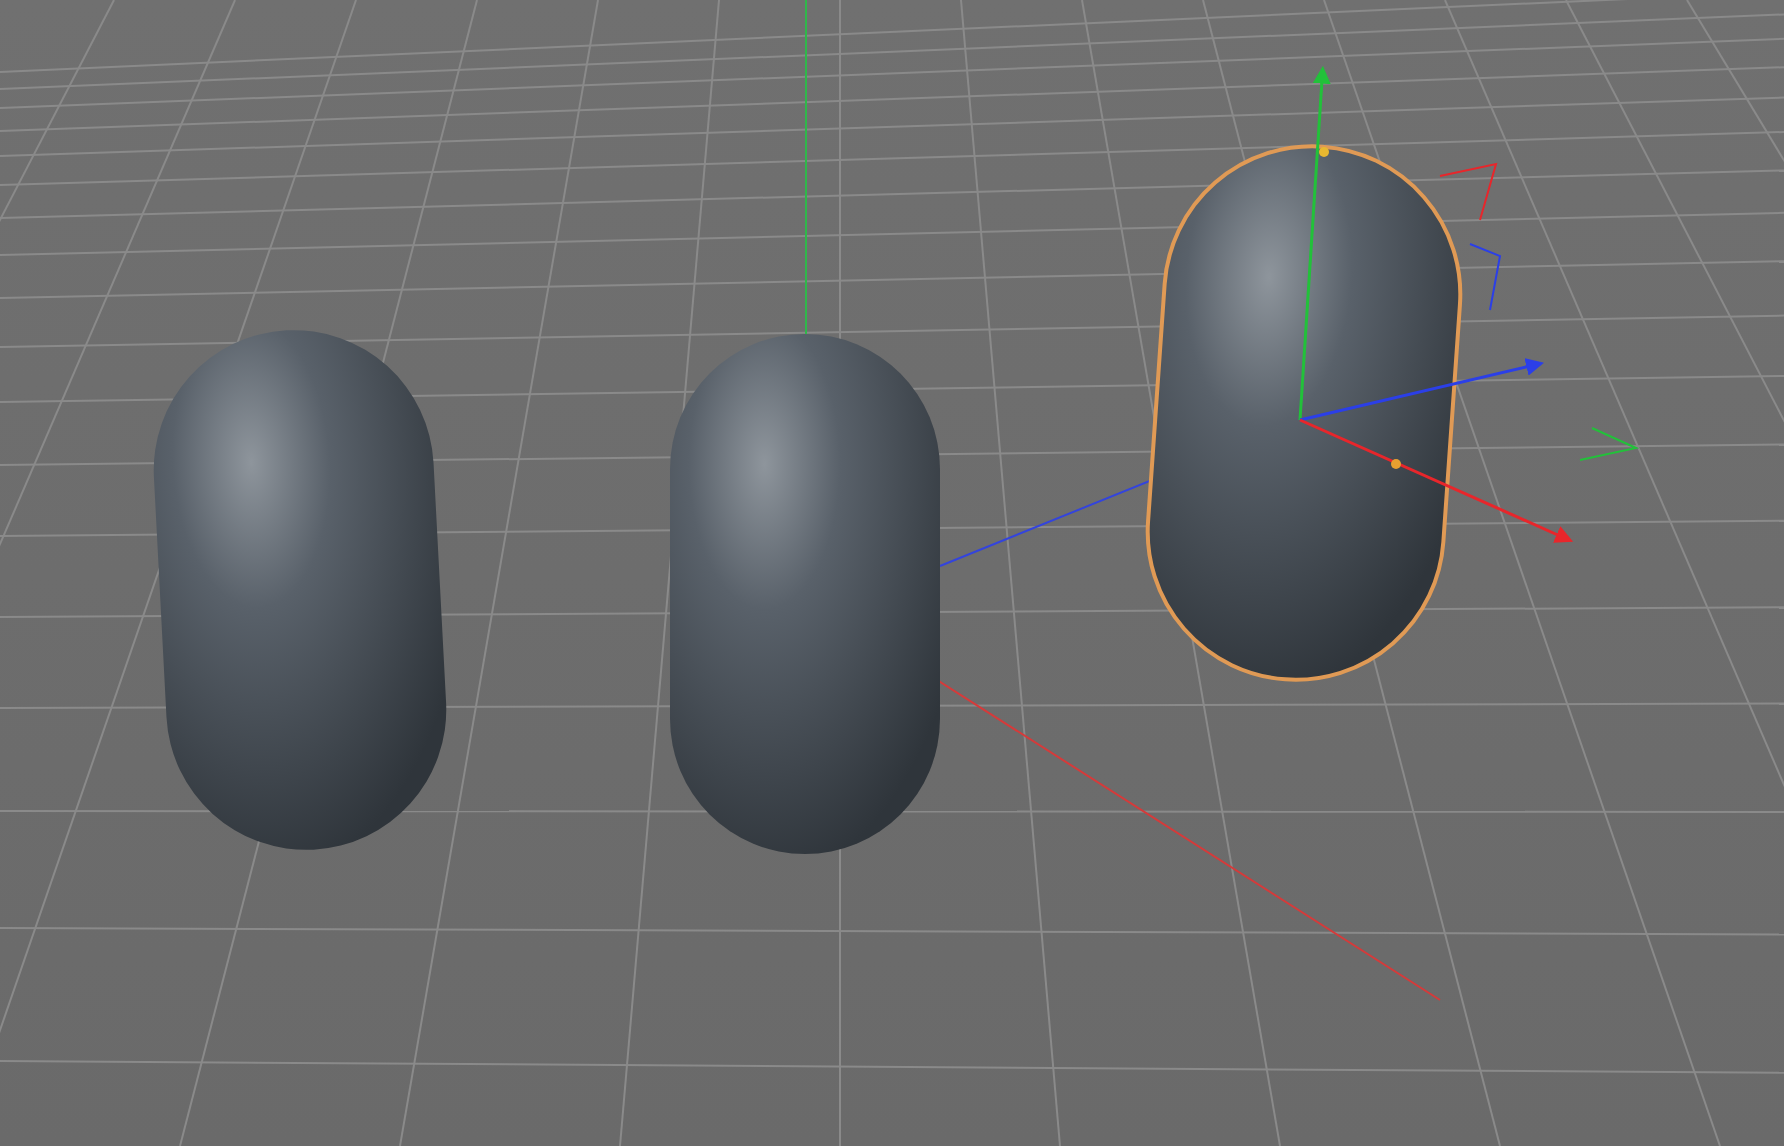  Describe the element at coordinates (805, 594) in the screenshot. I see `capsule-object` at that location.